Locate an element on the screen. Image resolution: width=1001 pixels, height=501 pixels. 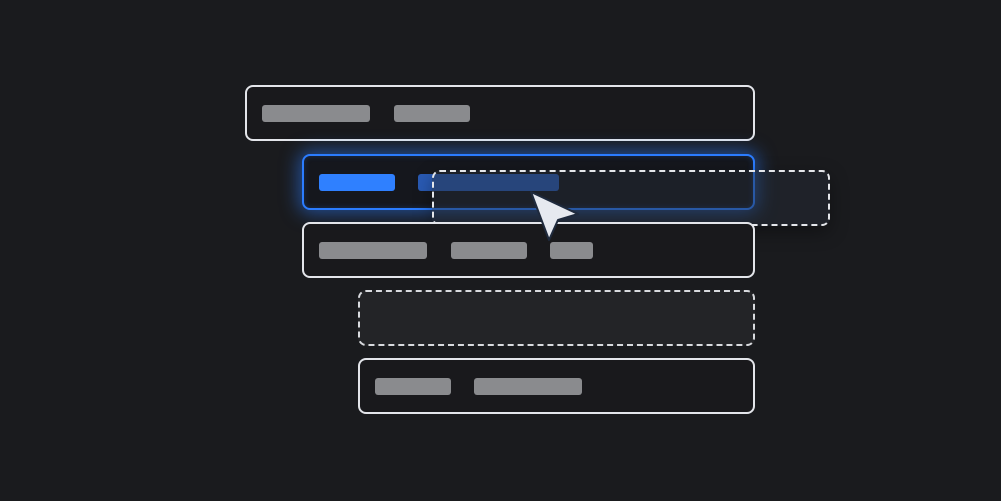
drop-target-placeholder is located at coordinates (556, 318).